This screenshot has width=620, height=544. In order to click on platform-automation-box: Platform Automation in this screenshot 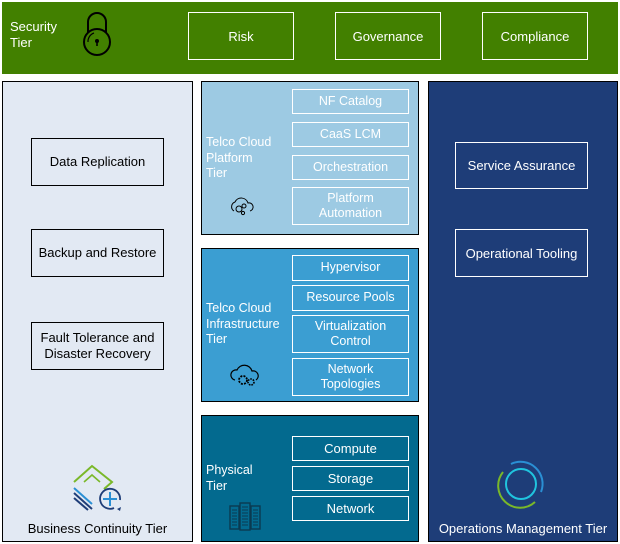, I will do `click(350, 206)`.